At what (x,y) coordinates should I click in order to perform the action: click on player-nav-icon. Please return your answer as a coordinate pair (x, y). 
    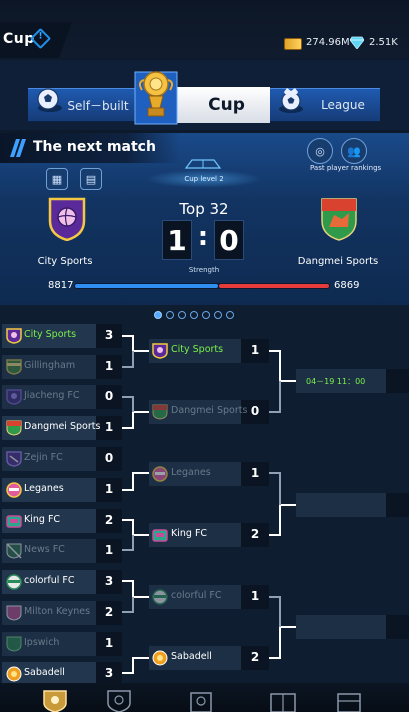
    Looking at the image, I should click on (201, 700).